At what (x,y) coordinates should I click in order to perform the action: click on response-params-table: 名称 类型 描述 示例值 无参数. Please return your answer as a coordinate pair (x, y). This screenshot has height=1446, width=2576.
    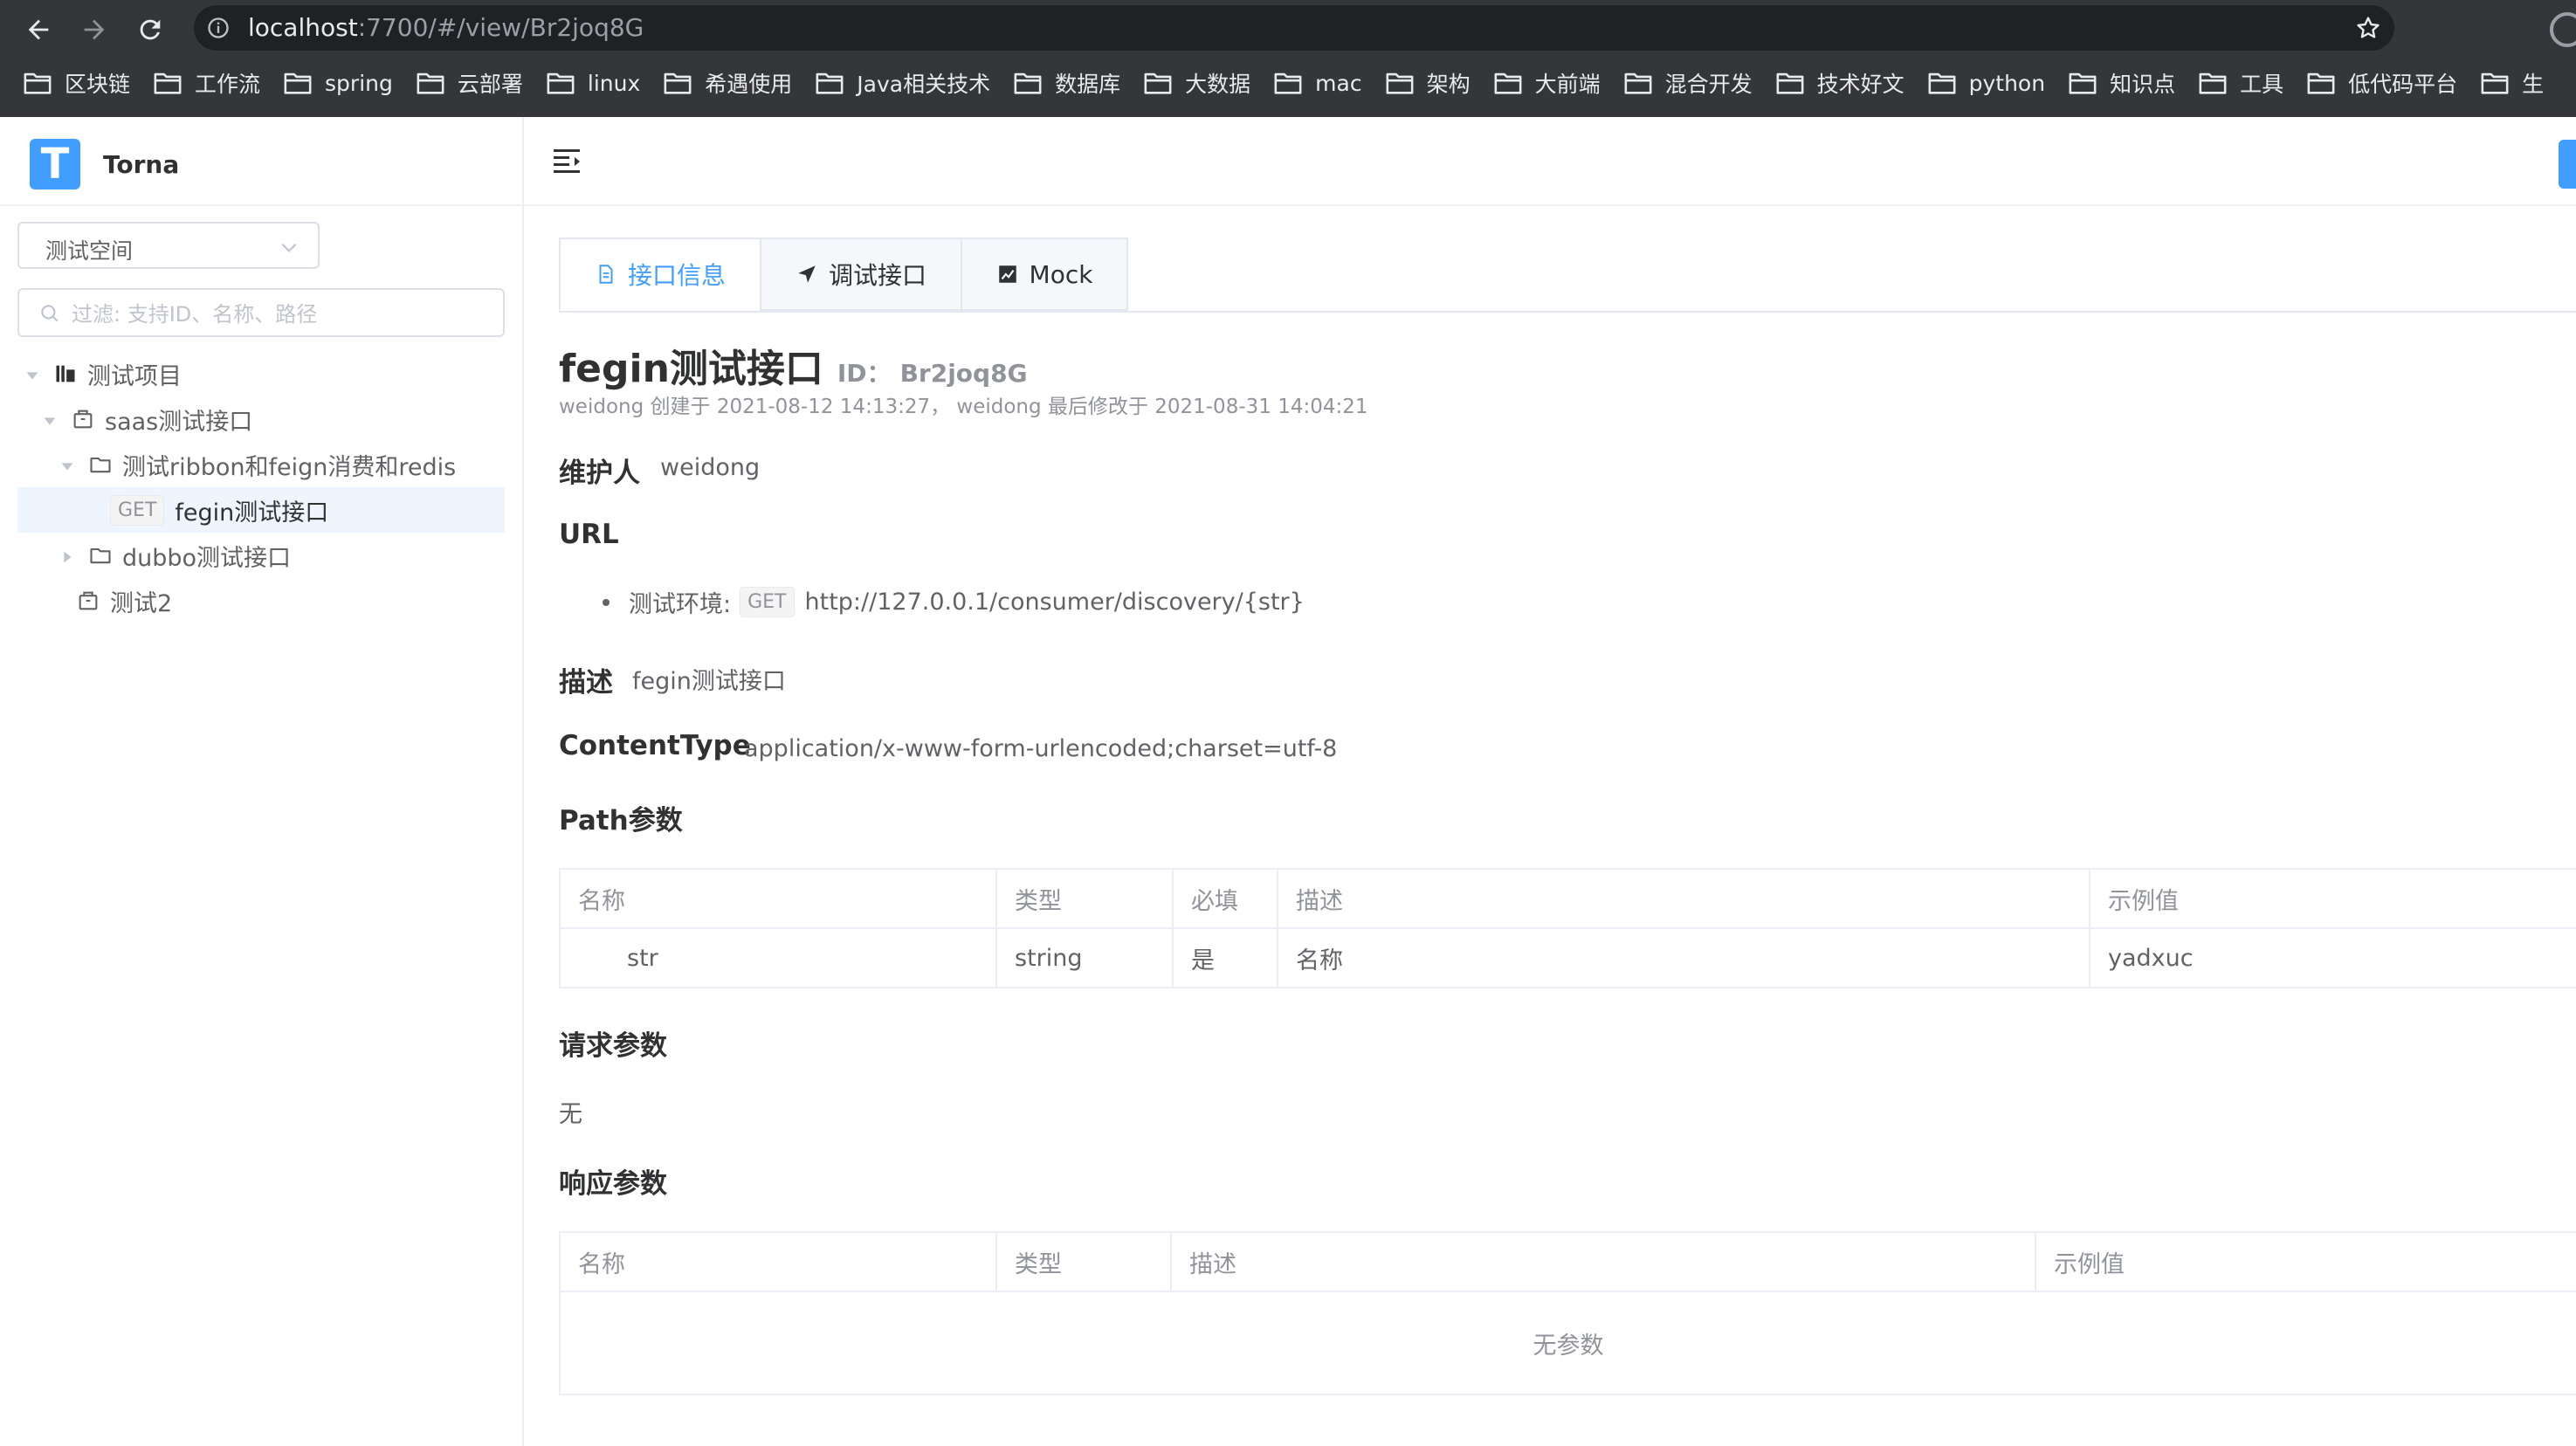
    Looking at the image, I should click on (1567, 1313).